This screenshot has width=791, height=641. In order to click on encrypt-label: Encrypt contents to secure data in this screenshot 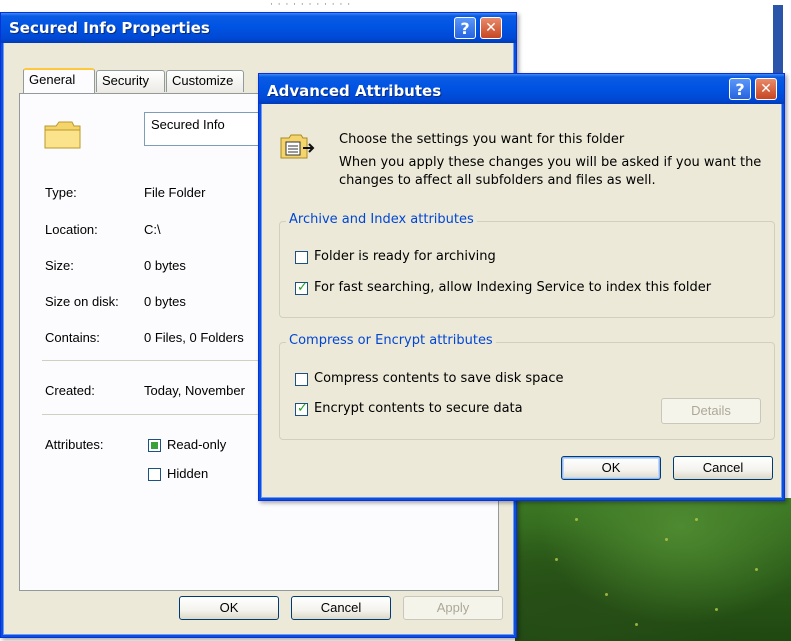, I will do `click(418, 408)`.